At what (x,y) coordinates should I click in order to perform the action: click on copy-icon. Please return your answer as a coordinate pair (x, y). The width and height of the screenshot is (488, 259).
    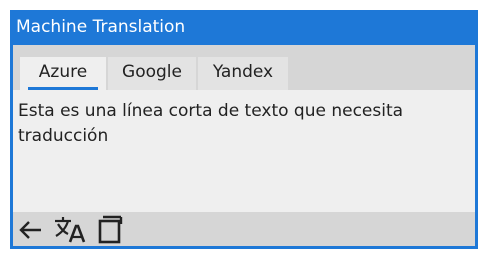
    Looking at the image, I should click on (110, 229).